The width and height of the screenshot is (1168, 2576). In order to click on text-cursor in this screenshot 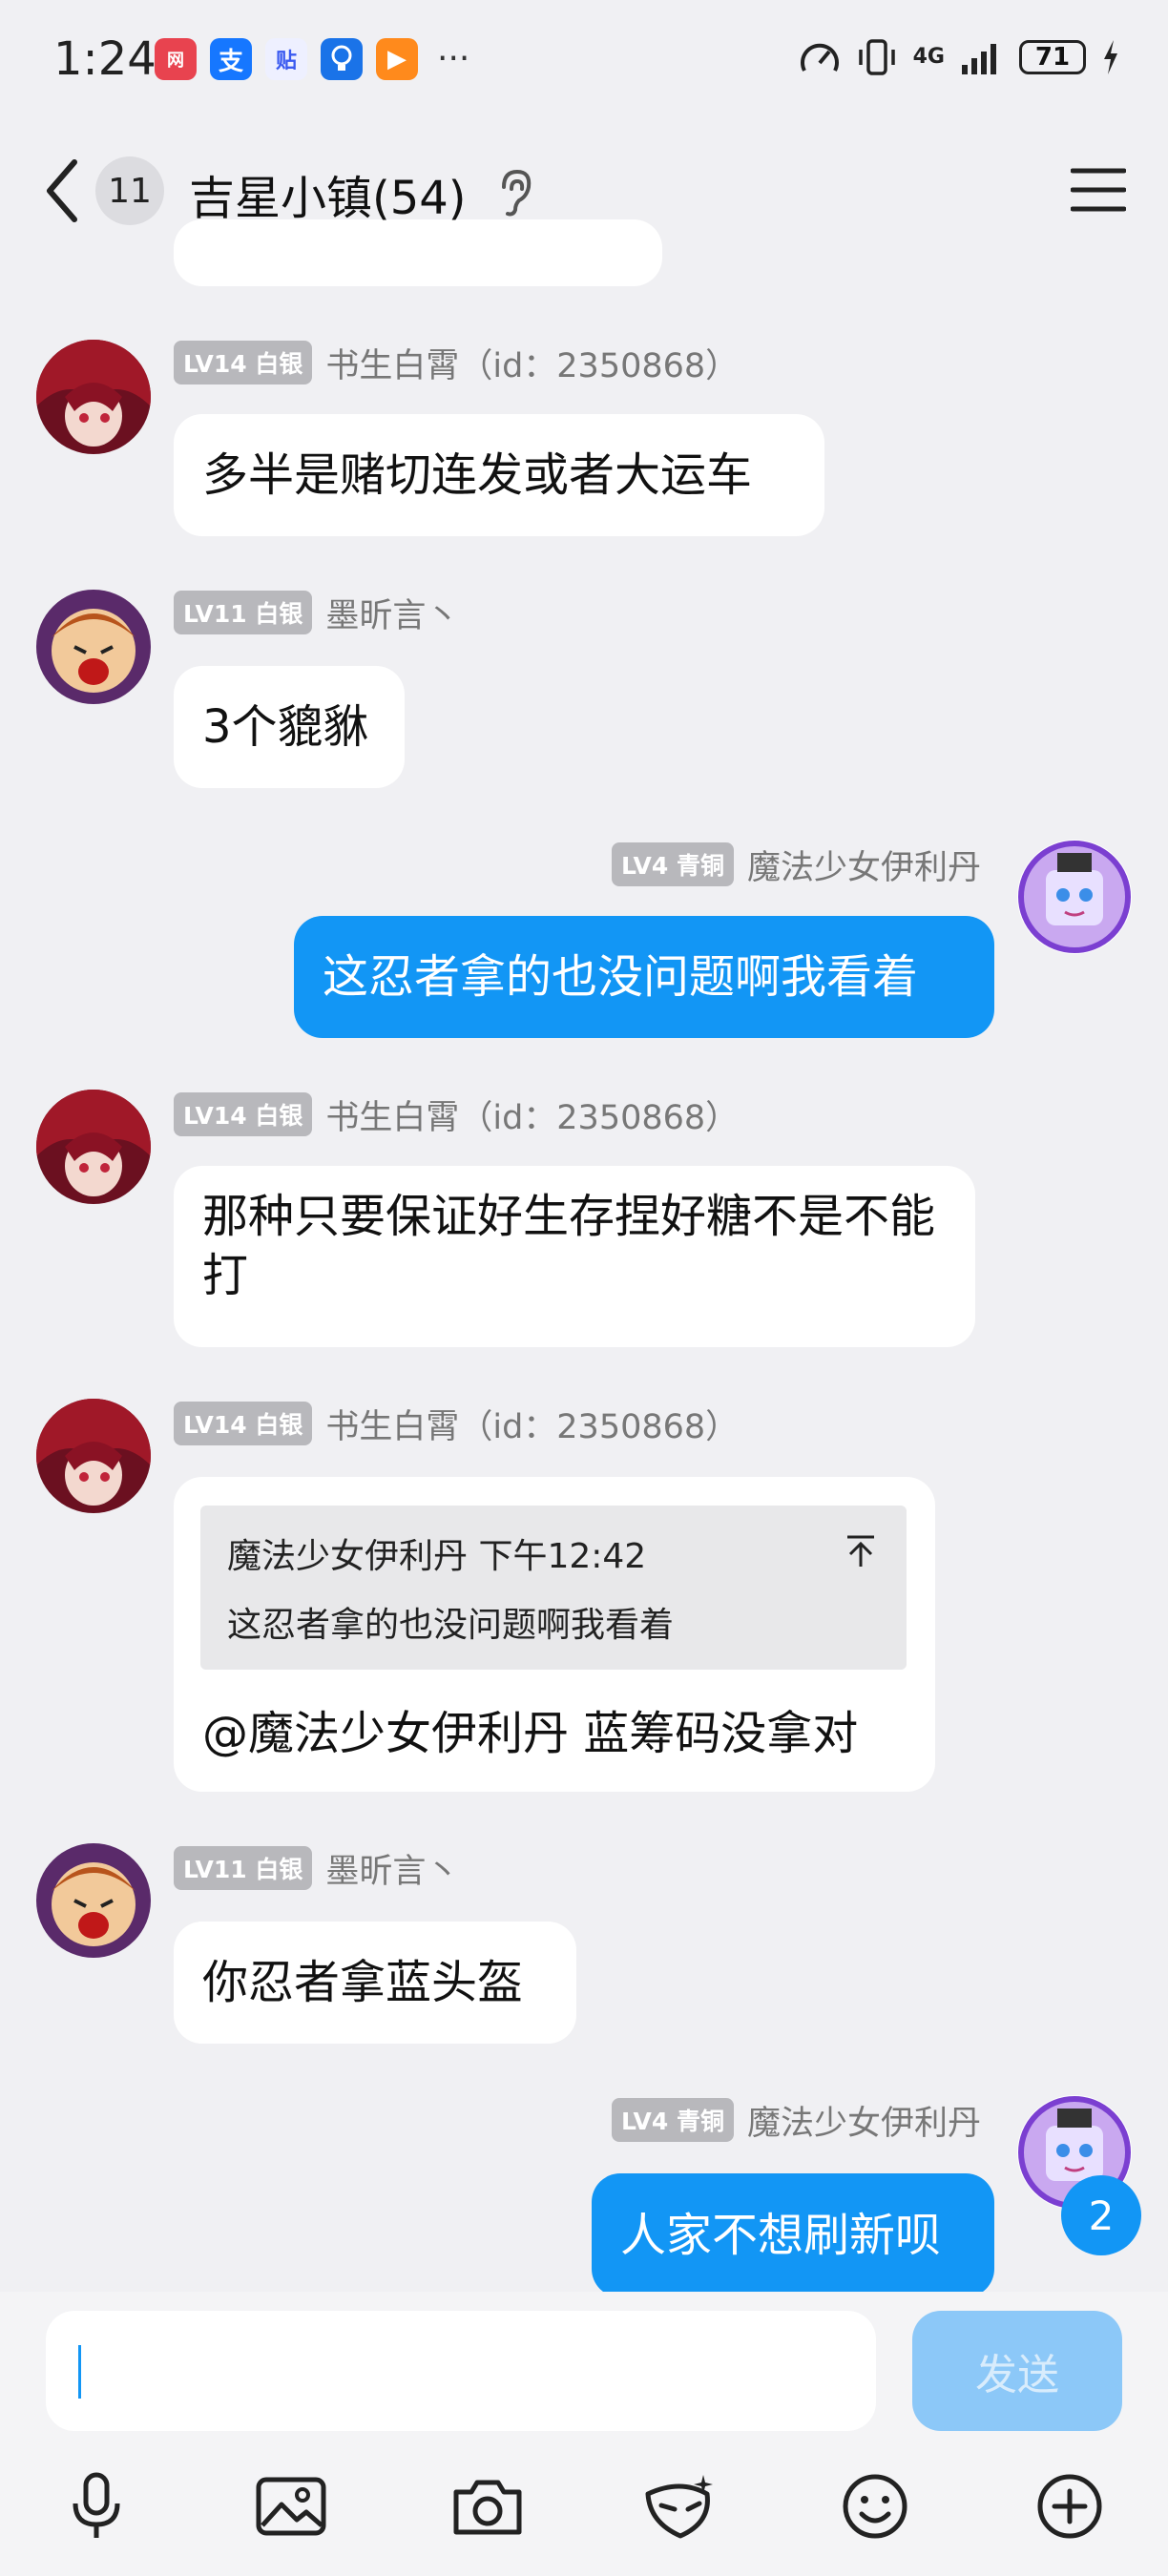, I will do `click(79, 2372)`.